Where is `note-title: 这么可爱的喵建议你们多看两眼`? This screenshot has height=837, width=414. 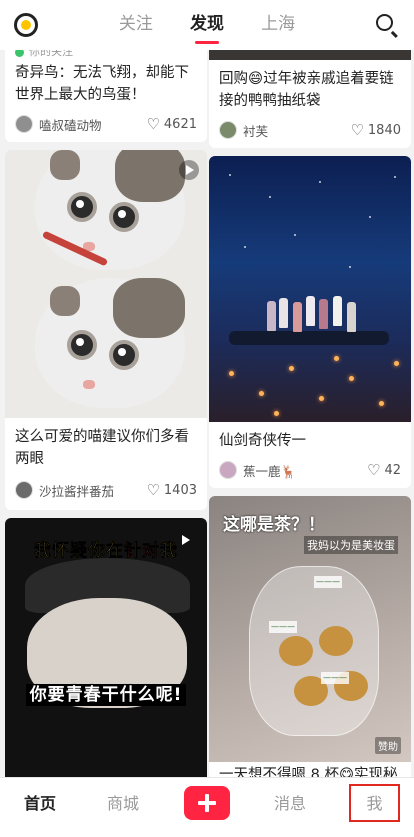
note-title: 这么可爱的喵建议你们多看两眼 is located at coordinates (102, 448).